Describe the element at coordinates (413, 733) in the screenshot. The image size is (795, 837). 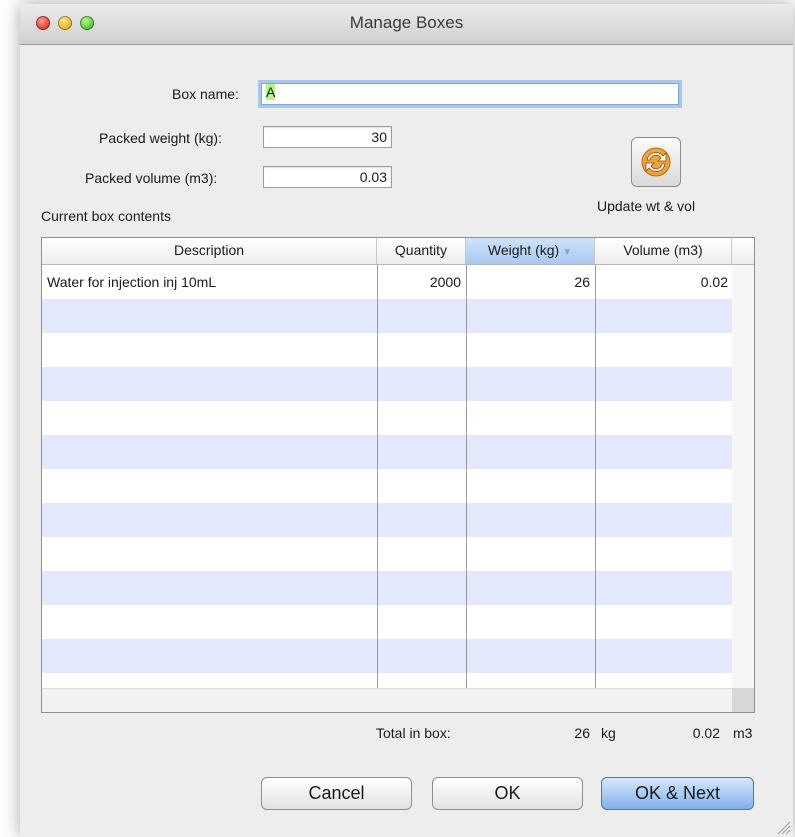
I see `total-in-box-label: Total in box:` at that location.